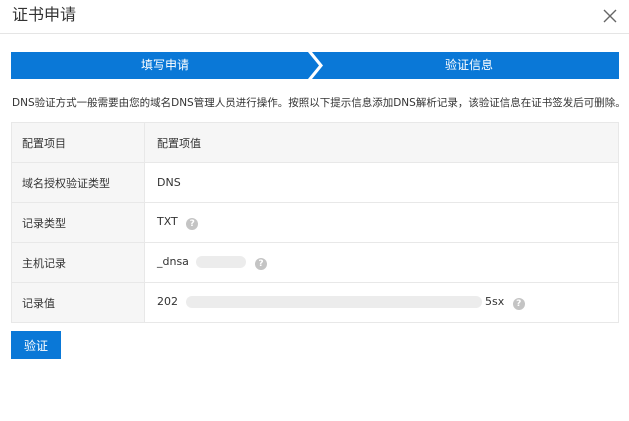 This screenshot has height=421, width=629. I want to click on table-row: 记录类型 TXT ?, so click(315, 222).